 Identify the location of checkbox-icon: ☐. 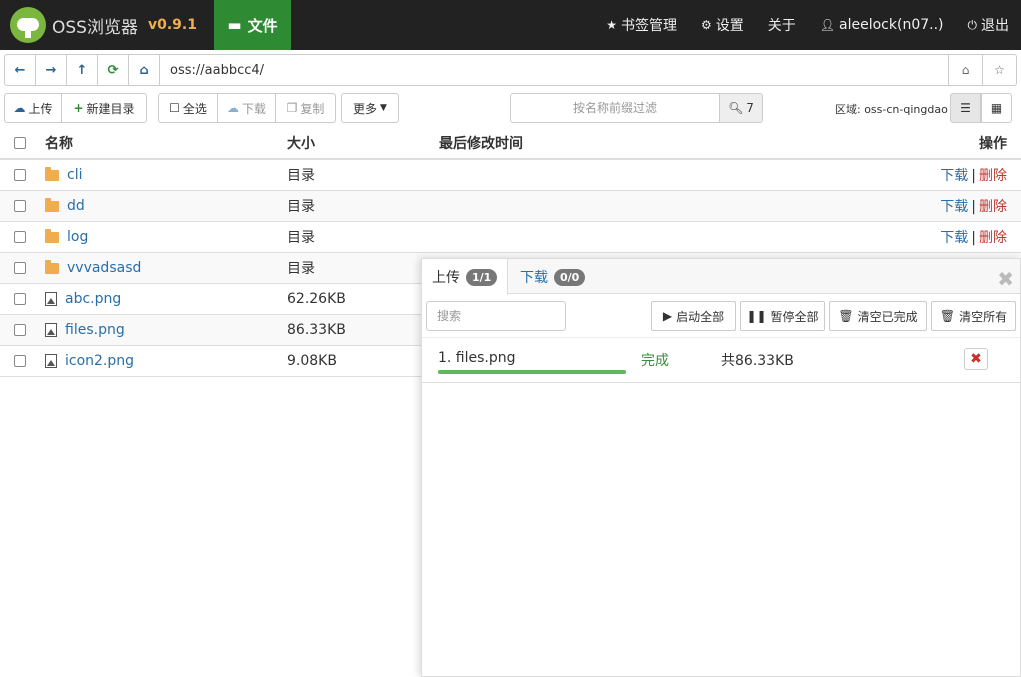
(174, 108).